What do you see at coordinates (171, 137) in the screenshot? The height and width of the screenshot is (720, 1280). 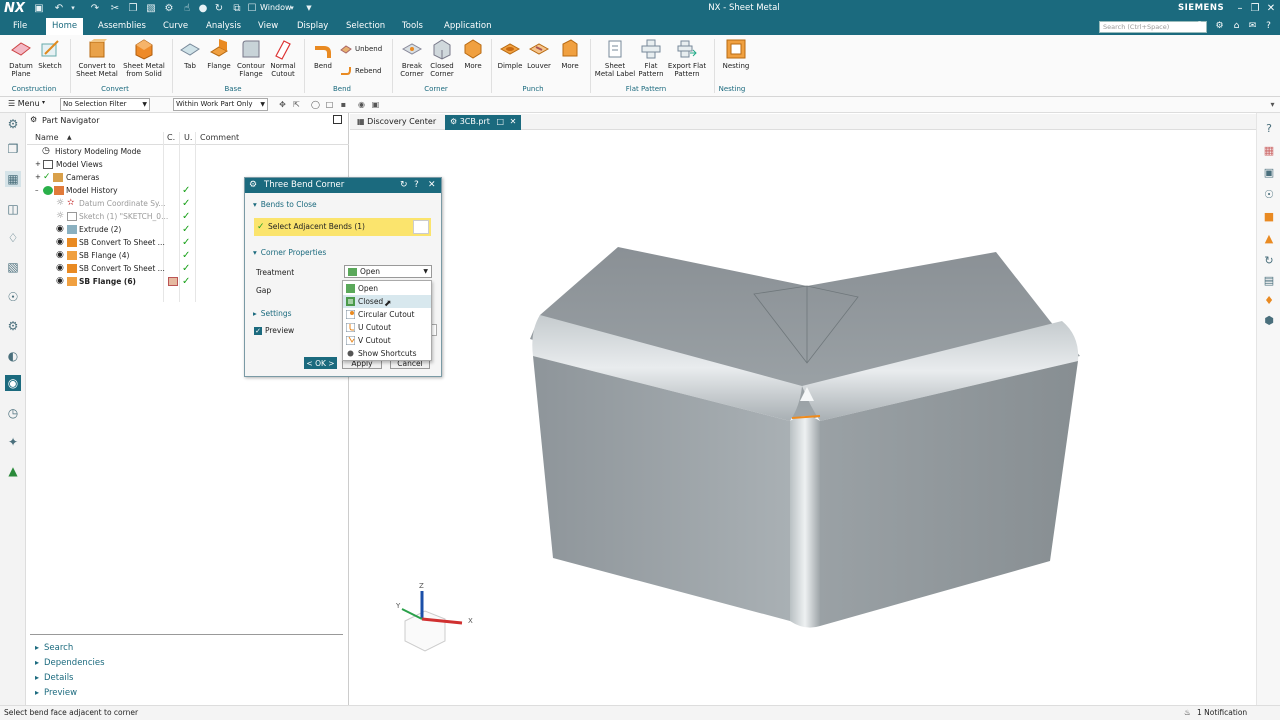 I see `column-current: C.` at bounding box center [171, 137].